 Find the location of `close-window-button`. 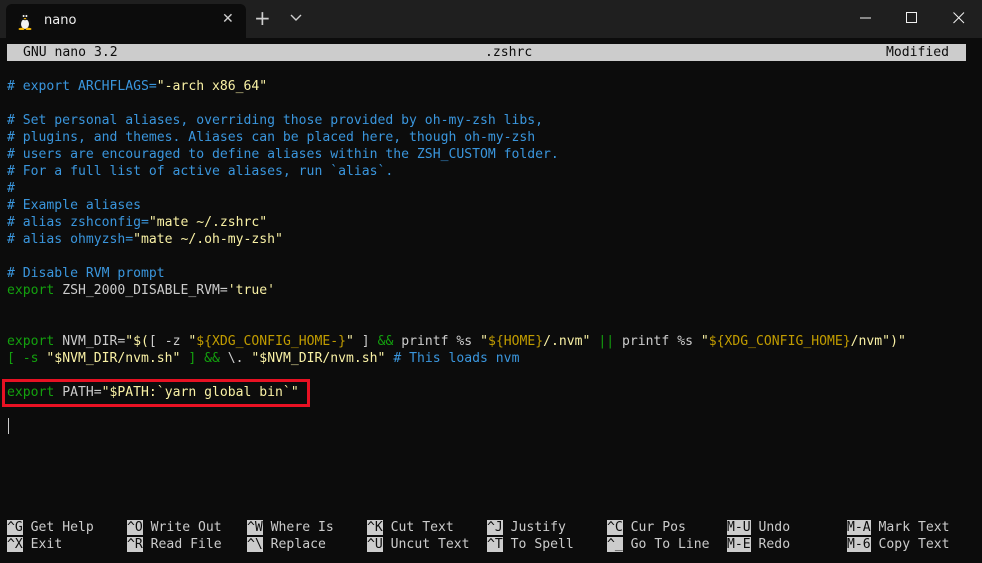

close-window-button is located at coordinates (959, 18).